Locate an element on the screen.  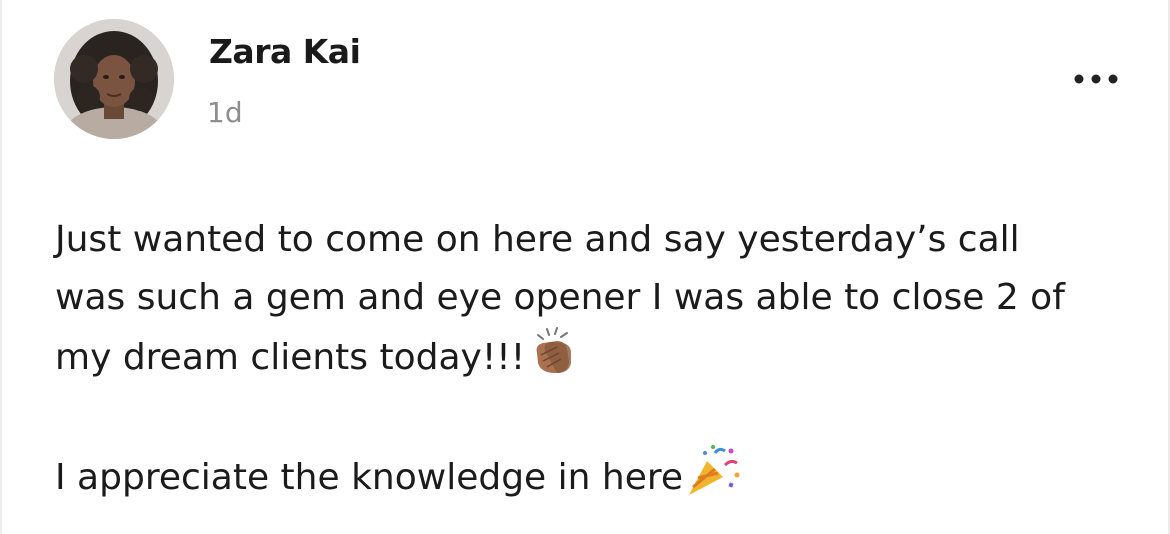
author-avatar is located at coordinates (114, 79).